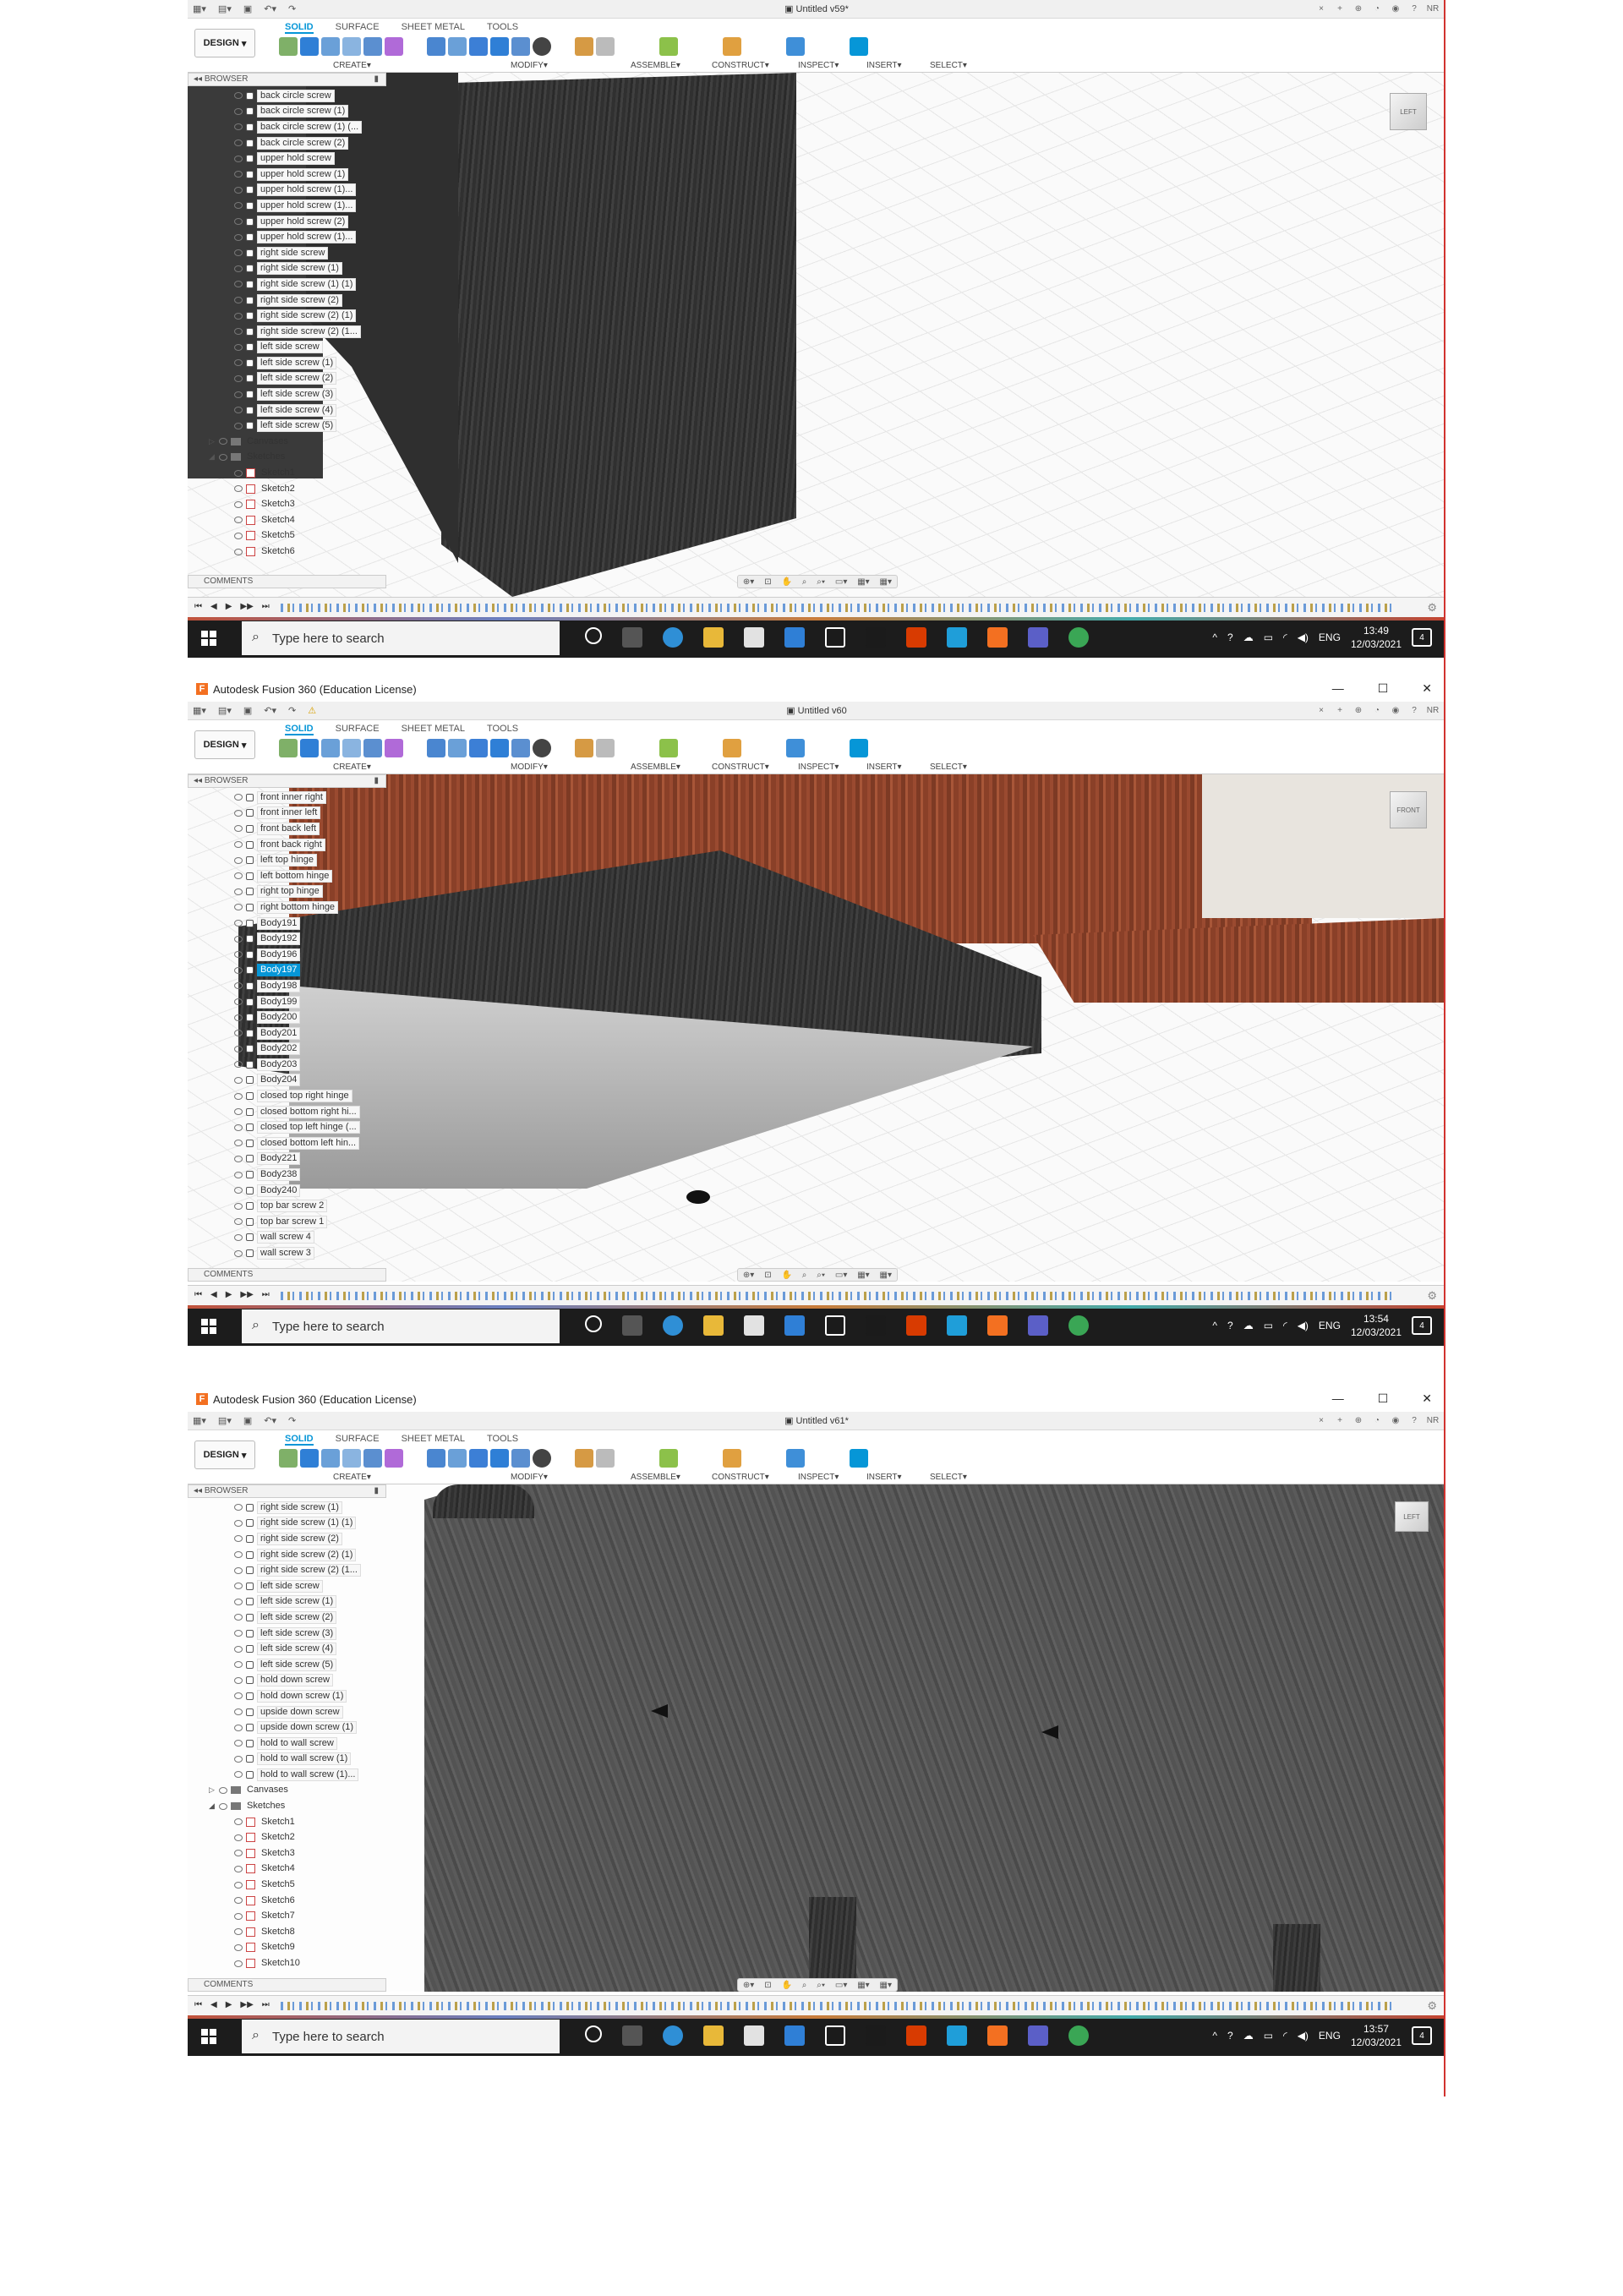 This screenshot has width=1623, height=2296. I want to click on browser-folder: ▷ Canvases, so click(286, 442).